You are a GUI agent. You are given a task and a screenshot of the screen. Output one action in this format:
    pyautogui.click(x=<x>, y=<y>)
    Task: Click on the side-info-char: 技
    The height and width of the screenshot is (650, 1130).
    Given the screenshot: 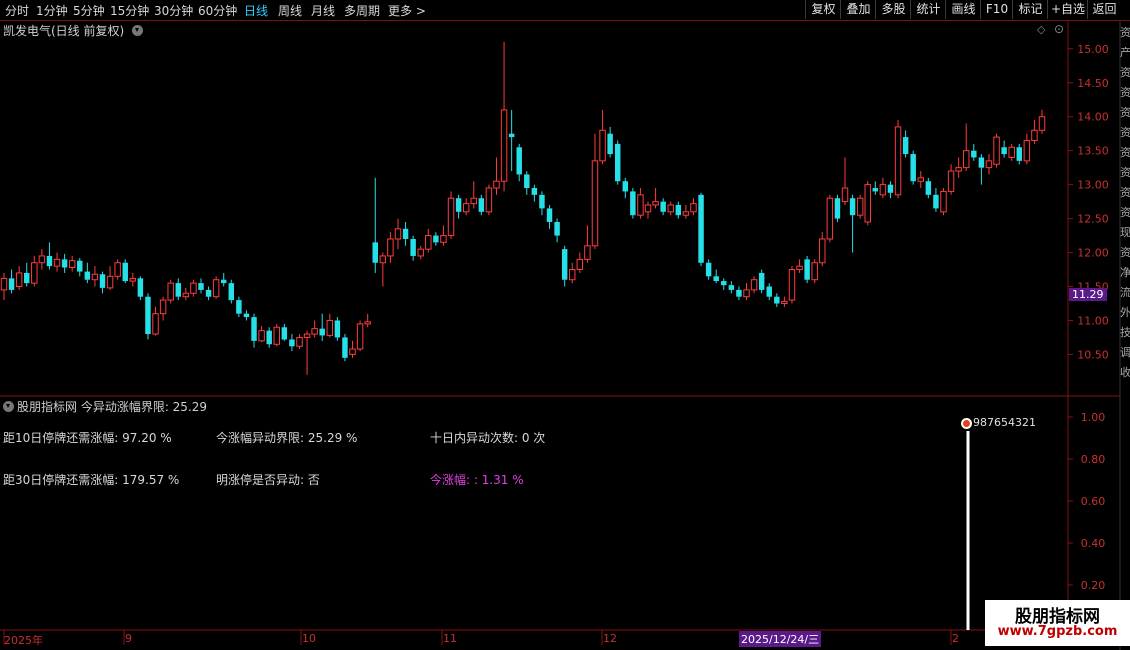 What is the action you would take?
    pyautogui.click(x=1125, y=332)
    